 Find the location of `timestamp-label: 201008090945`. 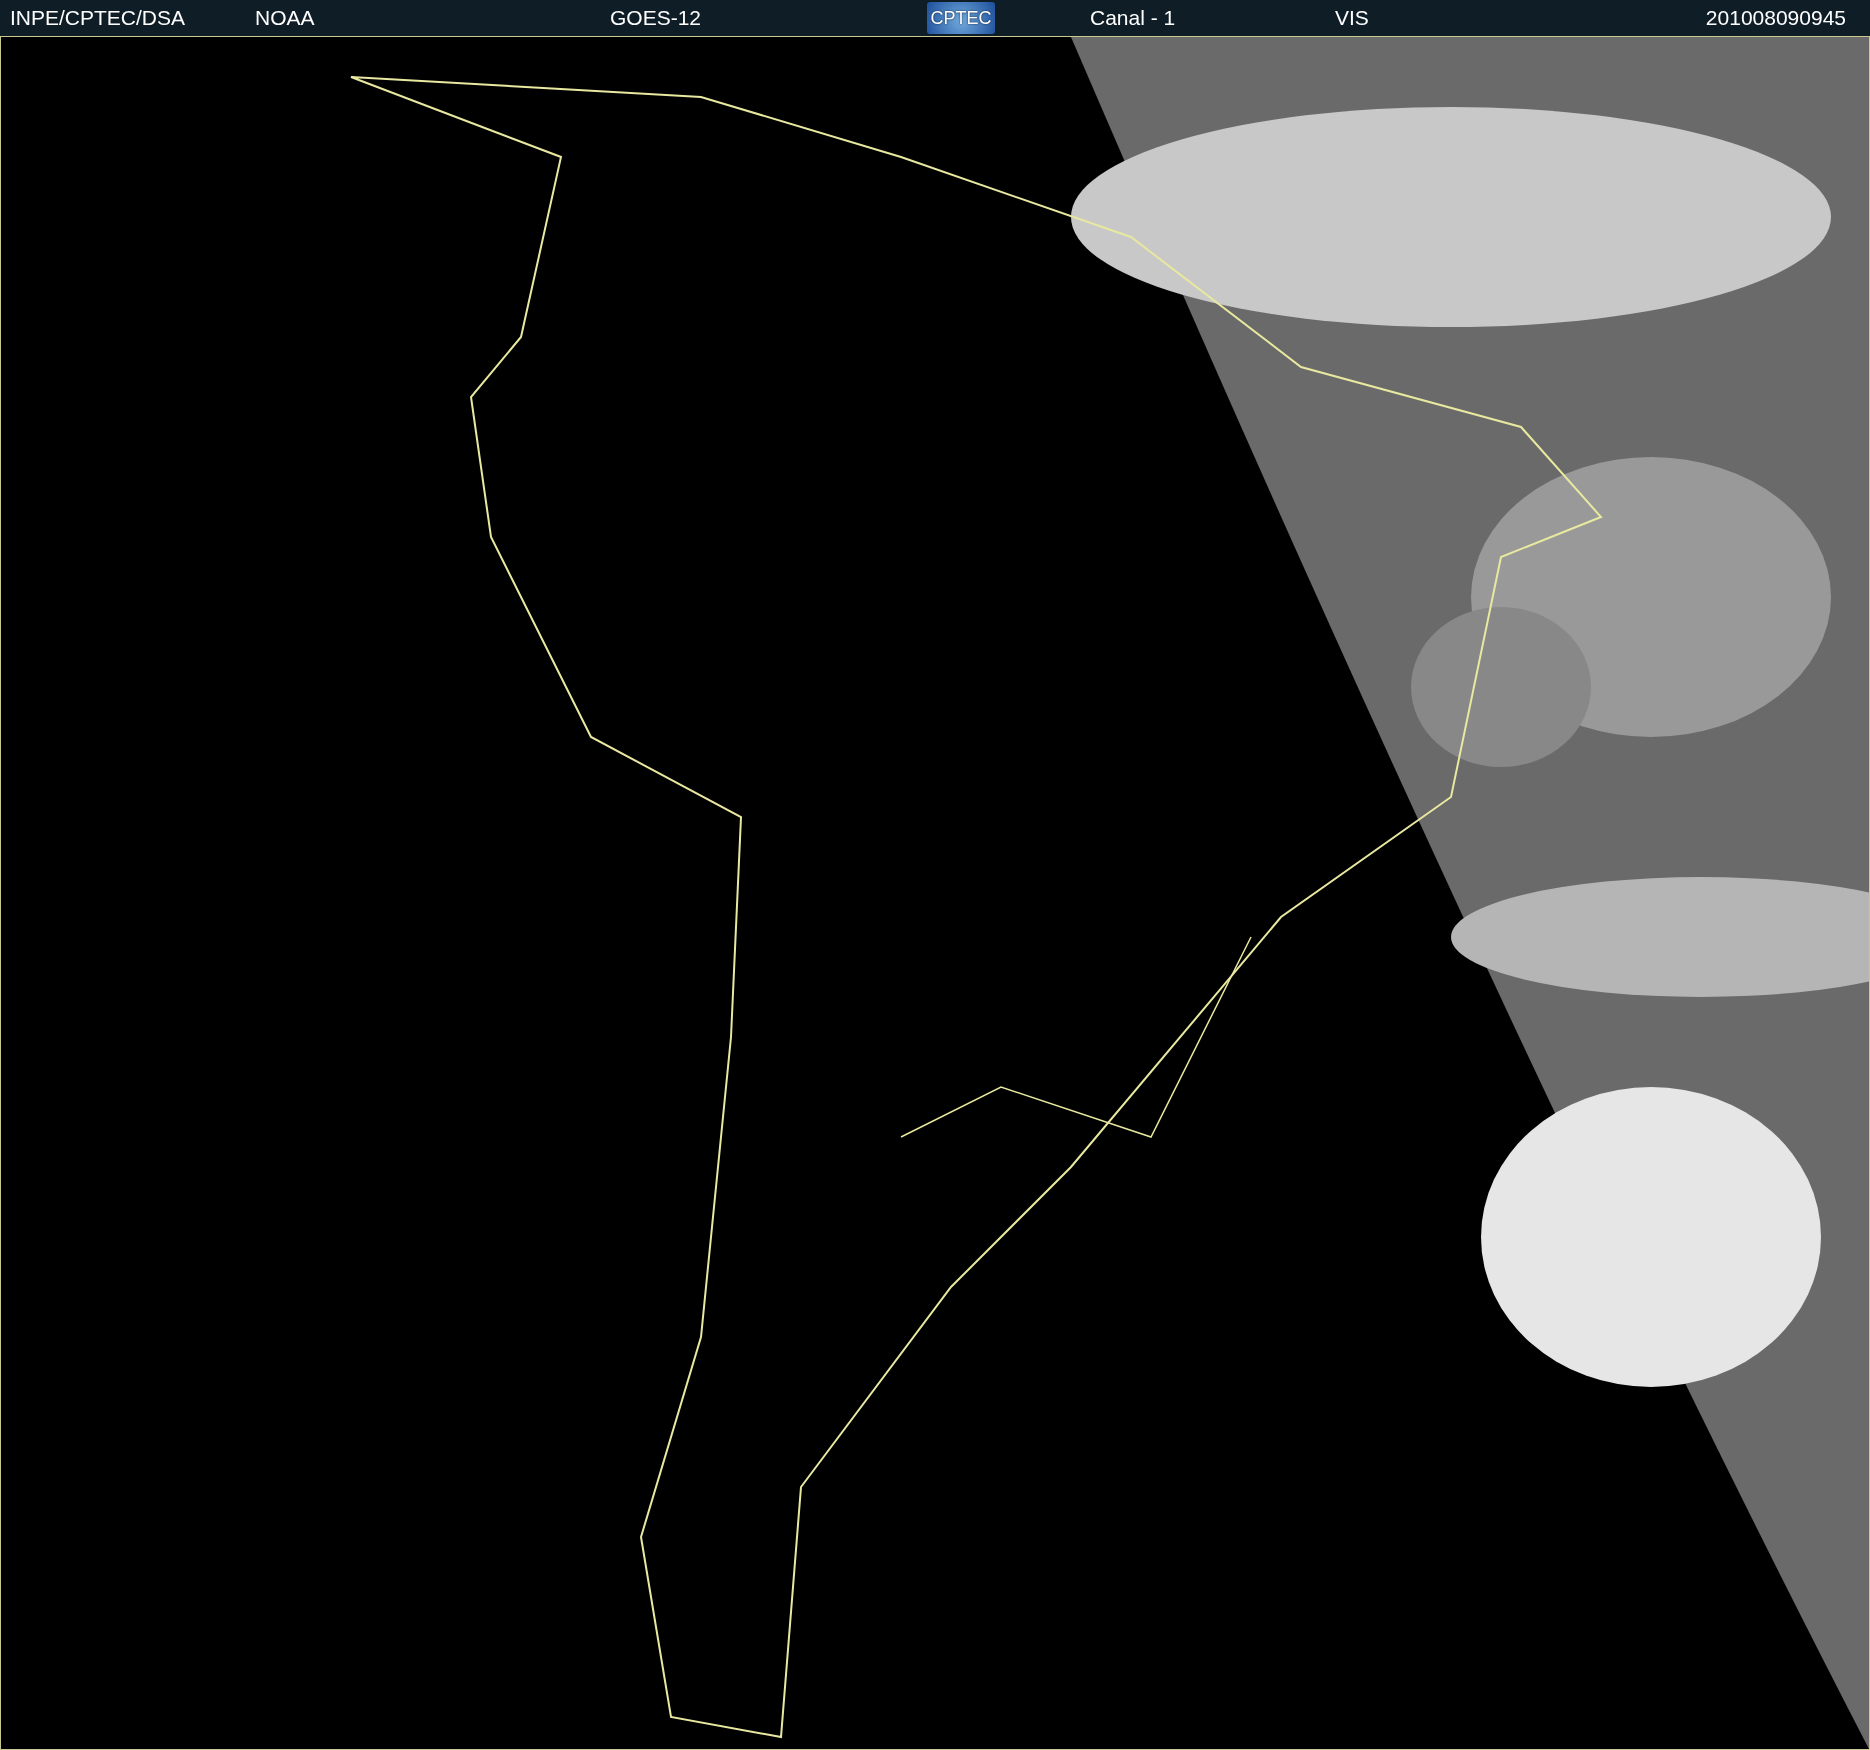

timestamp-label: 201008090945 is located at coordinates (1775, 18).